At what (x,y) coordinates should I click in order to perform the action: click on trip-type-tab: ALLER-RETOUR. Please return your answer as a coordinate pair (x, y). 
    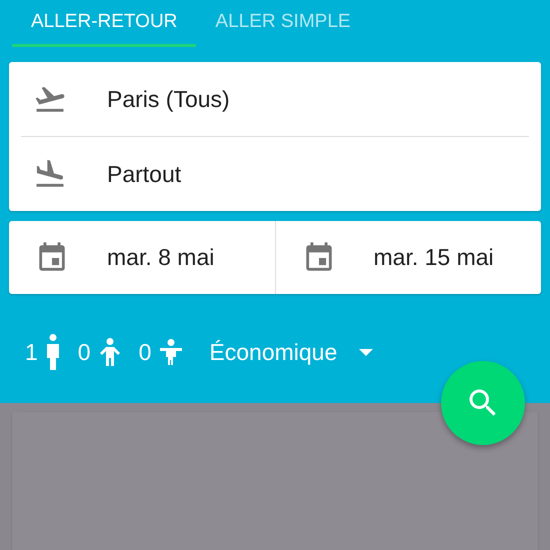
    Looking at the image, I should click on (104, 23).